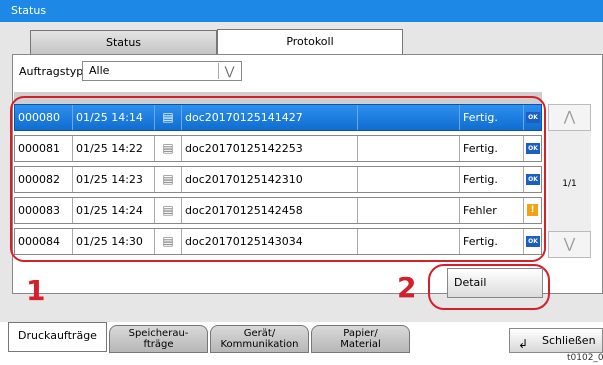 This screenshot has width=603, height=365. Describe the element at coordinates (29, 10) in the screenshot. I see `window-title: Status` at that location.